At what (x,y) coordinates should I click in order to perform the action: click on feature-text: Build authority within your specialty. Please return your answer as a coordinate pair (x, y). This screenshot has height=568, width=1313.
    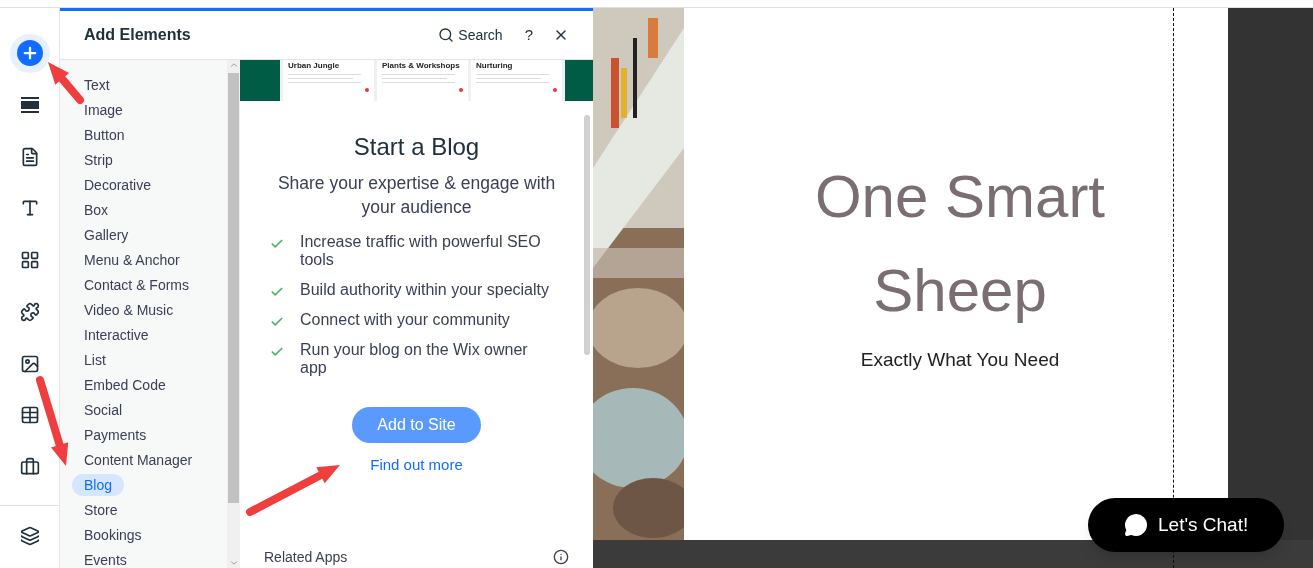
    Looking at the image, I should click on (425, 290).